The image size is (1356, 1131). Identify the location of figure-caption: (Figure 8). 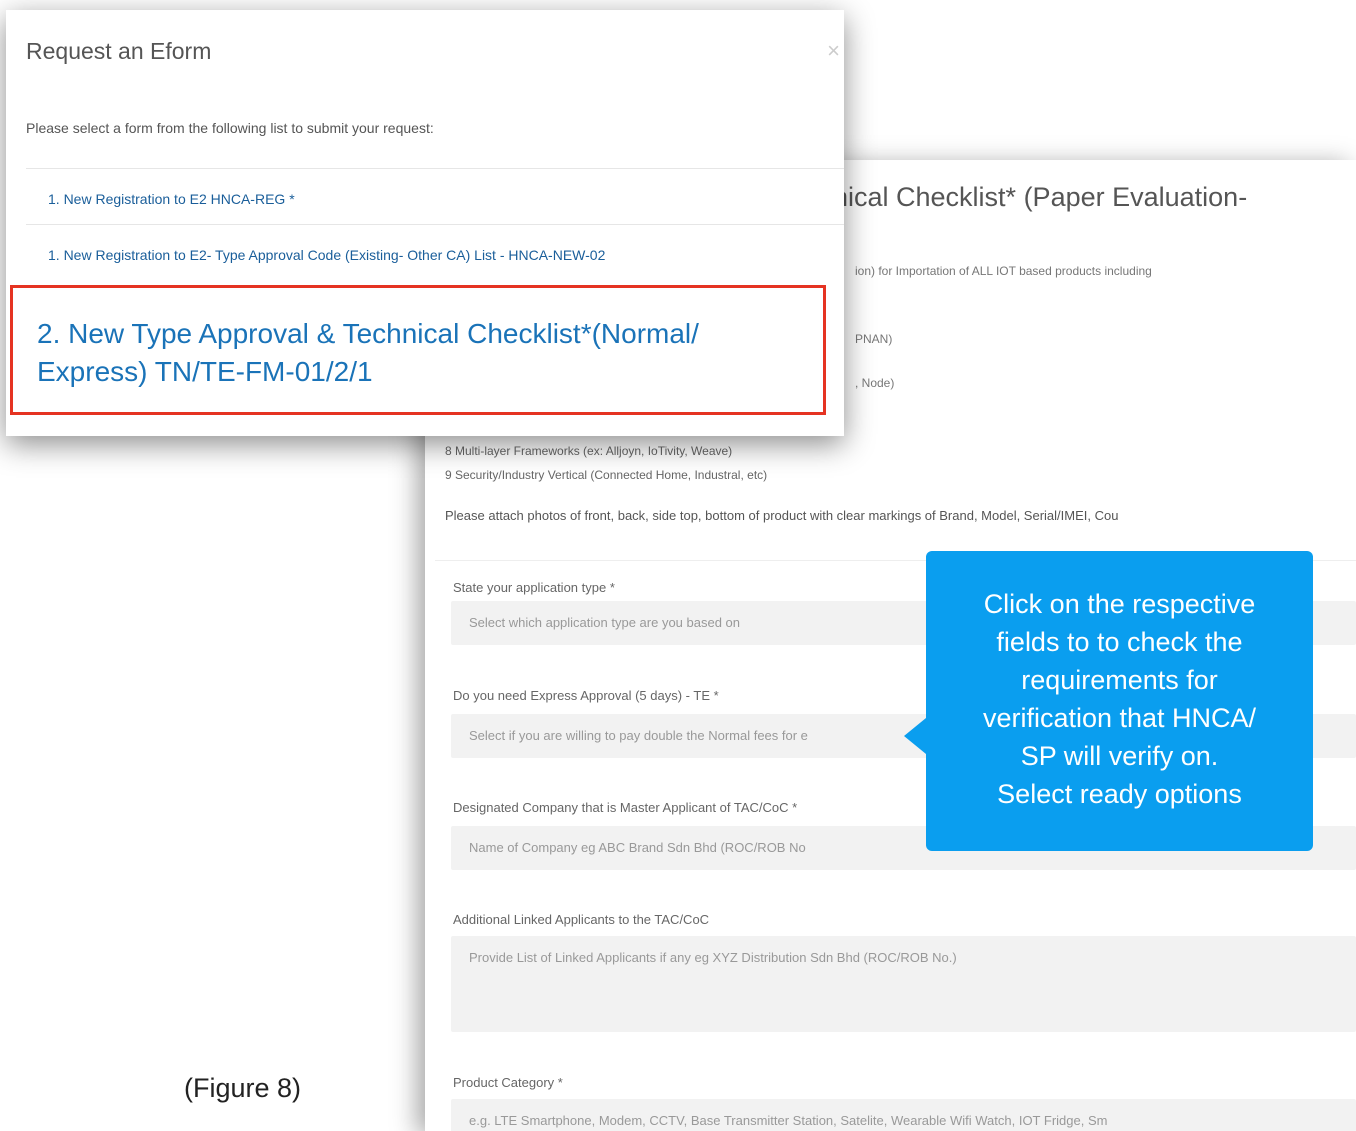
(243, 1088).